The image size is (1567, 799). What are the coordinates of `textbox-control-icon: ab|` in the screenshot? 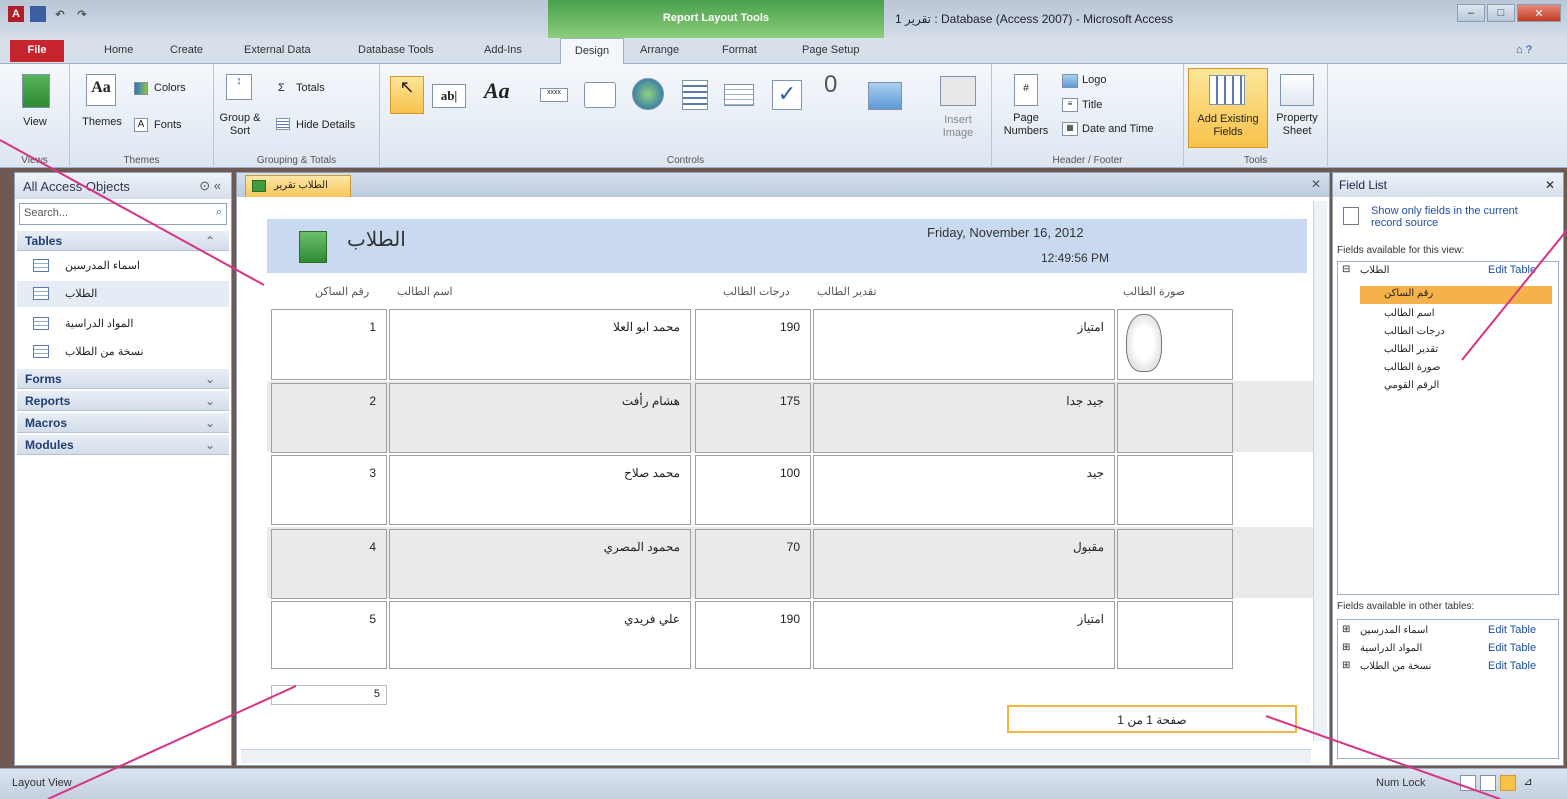 It's located at (449, 96).